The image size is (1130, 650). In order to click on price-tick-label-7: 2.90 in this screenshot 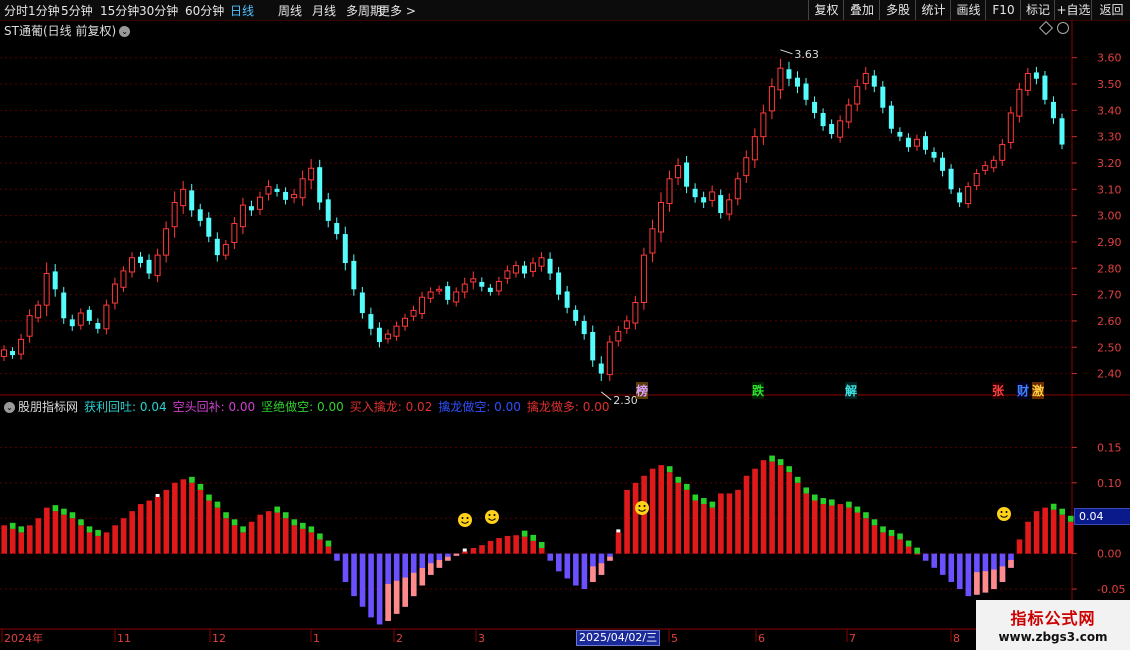, I will do `click(1109, 242)`.